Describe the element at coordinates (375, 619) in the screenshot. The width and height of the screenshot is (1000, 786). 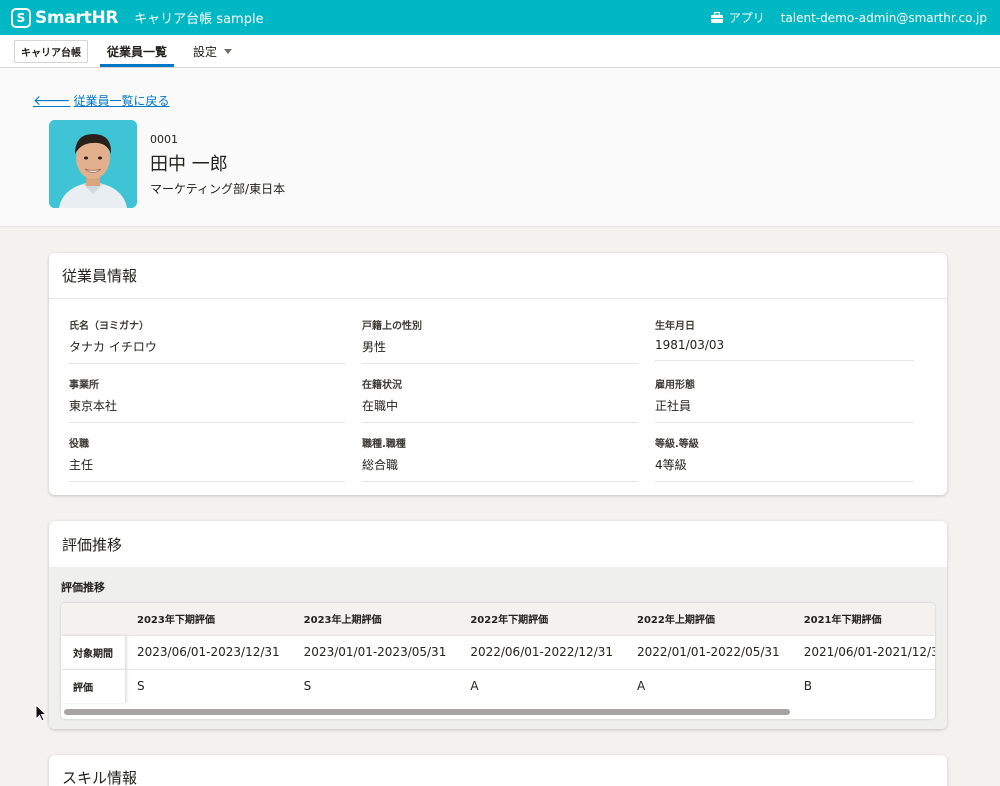
I see `table-header: 2023年上期評価` at that location.